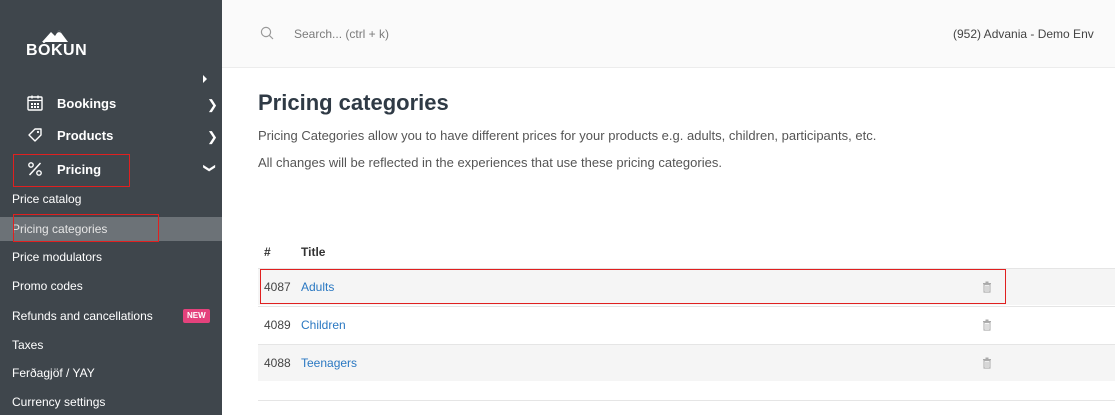  I want to click on sidebar-subitem-refunds-and-cancellations: Refunds and cancellations NEW, so click(111, 316).